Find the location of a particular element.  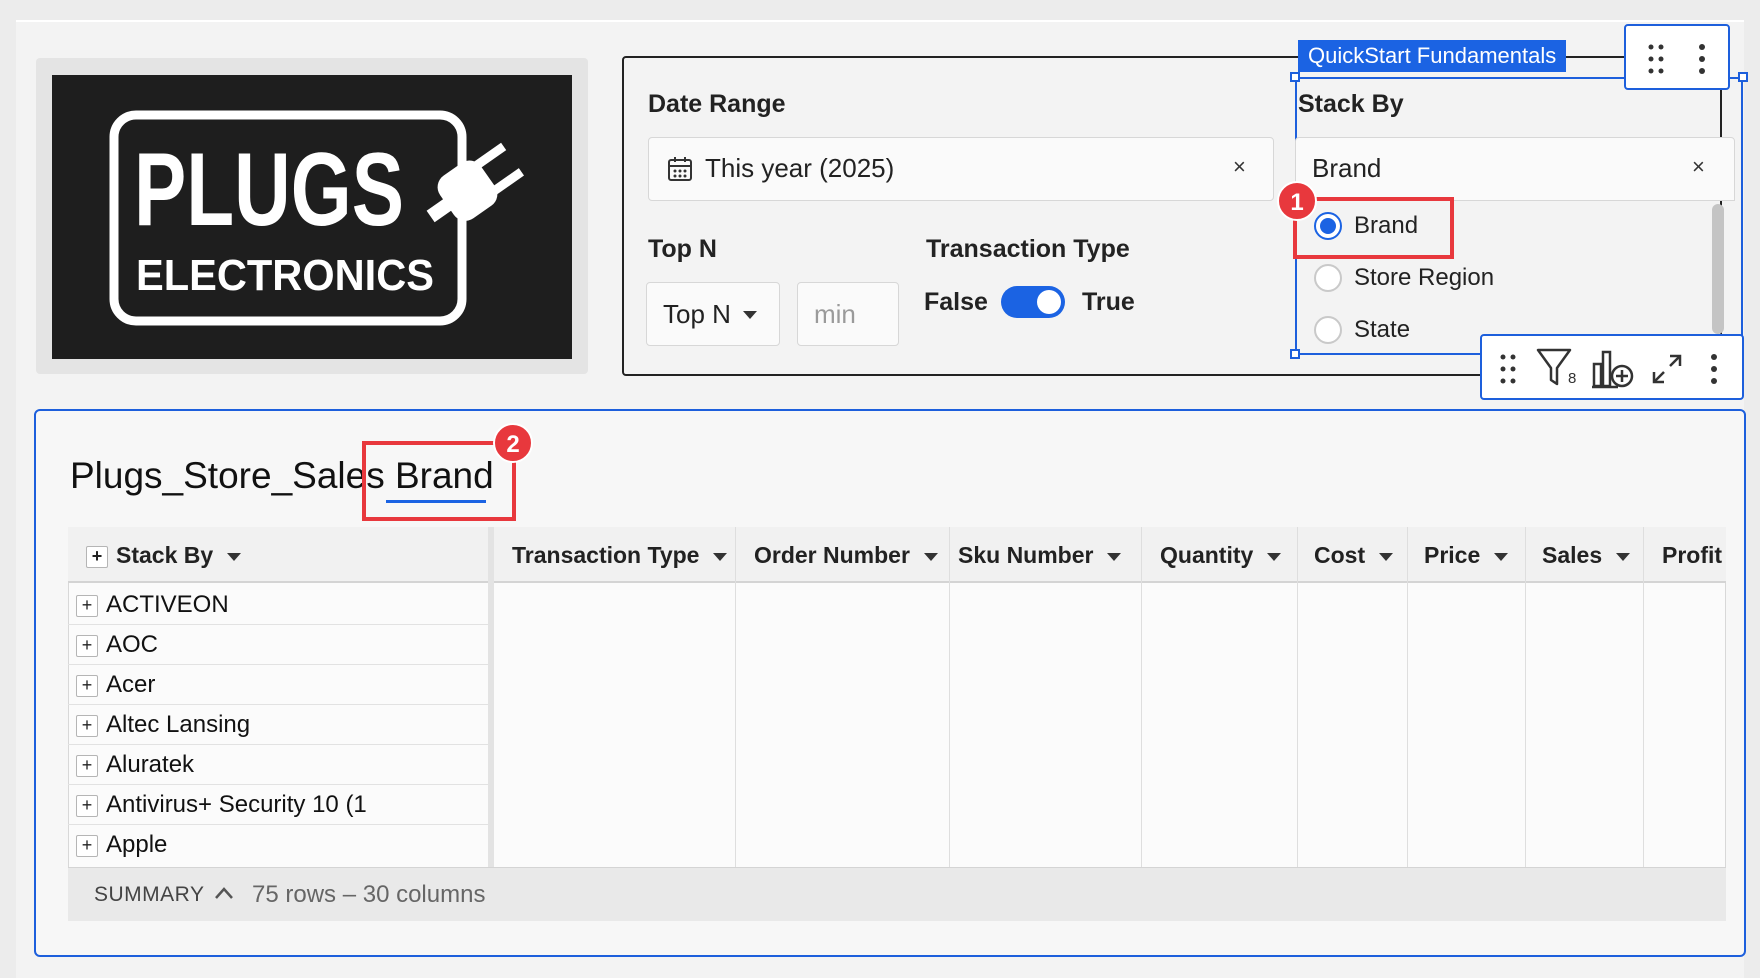

top-n-select-value: Top N is located at coordinates (697, 314).